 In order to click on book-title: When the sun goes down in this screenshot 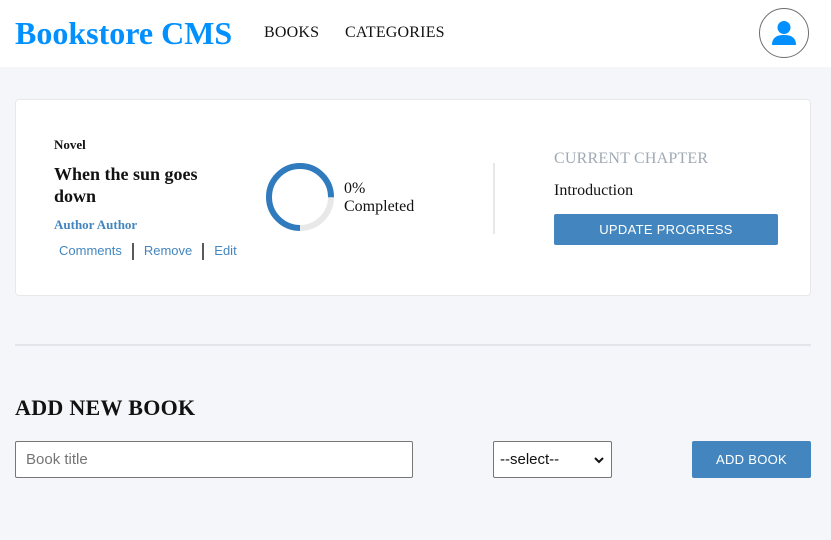, I will do `click(126, 185)`.